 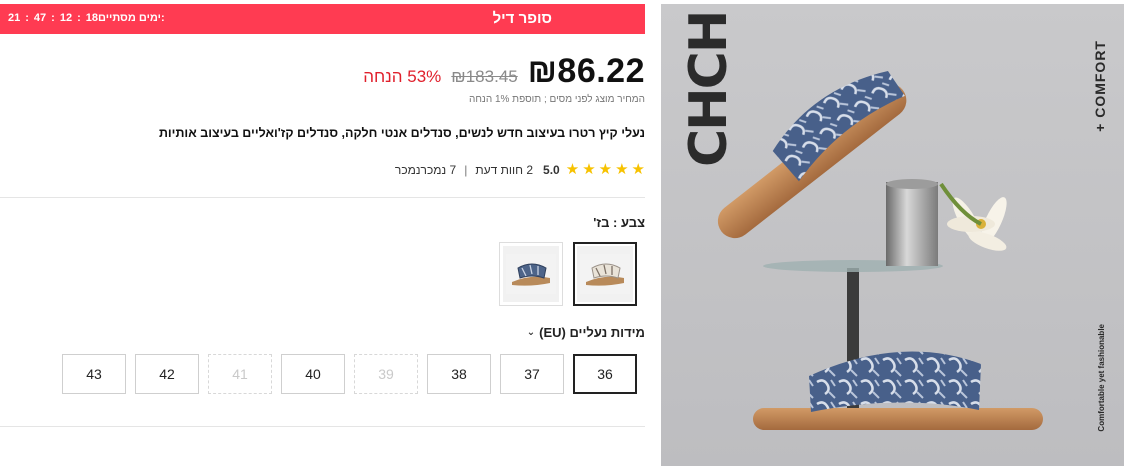 What do you see at coordinates (322, 19) in the screenshot?
I see `super-deal-bar: סופר דיל 21:47:12:18ימים מסתיים:` at bounding box center [322, 19].